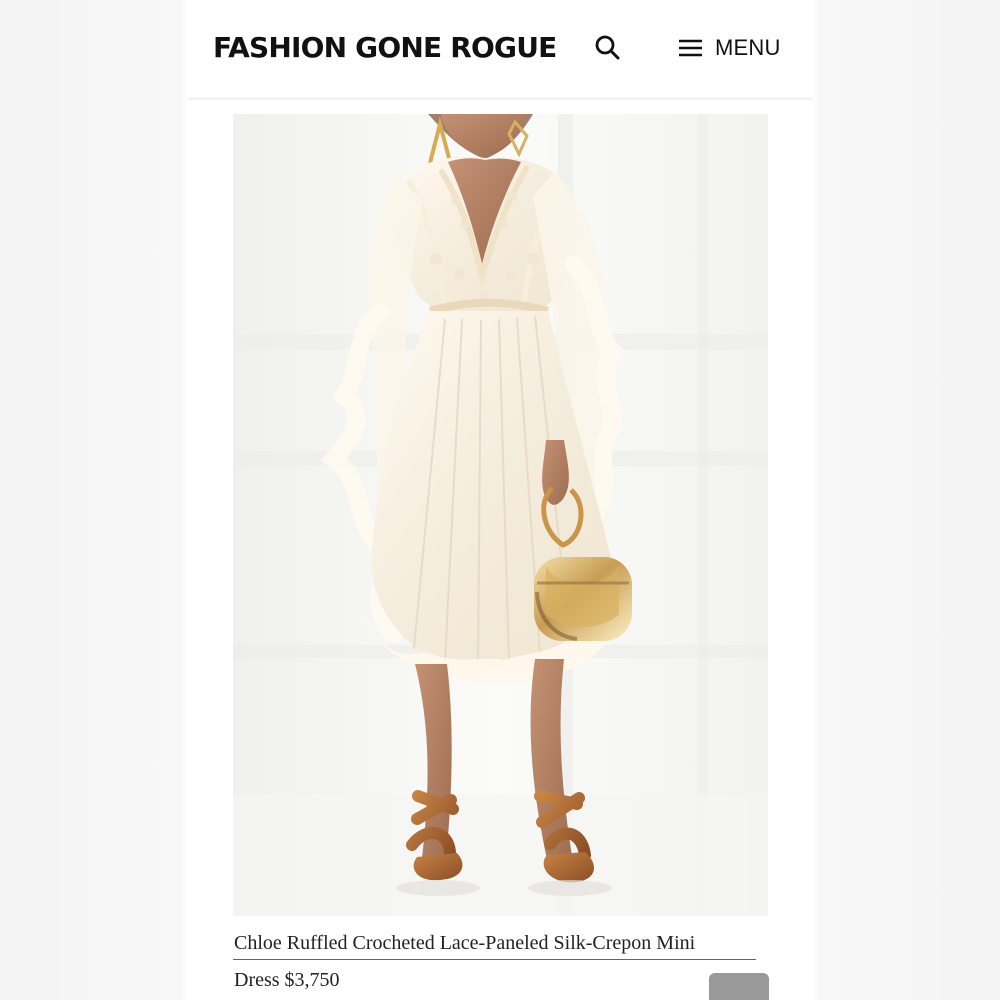 This screenshot has width=1000, height=1000. What do you see at coordinates (287, 980) in the screenshot?
I see `product-price-line: Dress $3,750` at bounding box center [287, 980].